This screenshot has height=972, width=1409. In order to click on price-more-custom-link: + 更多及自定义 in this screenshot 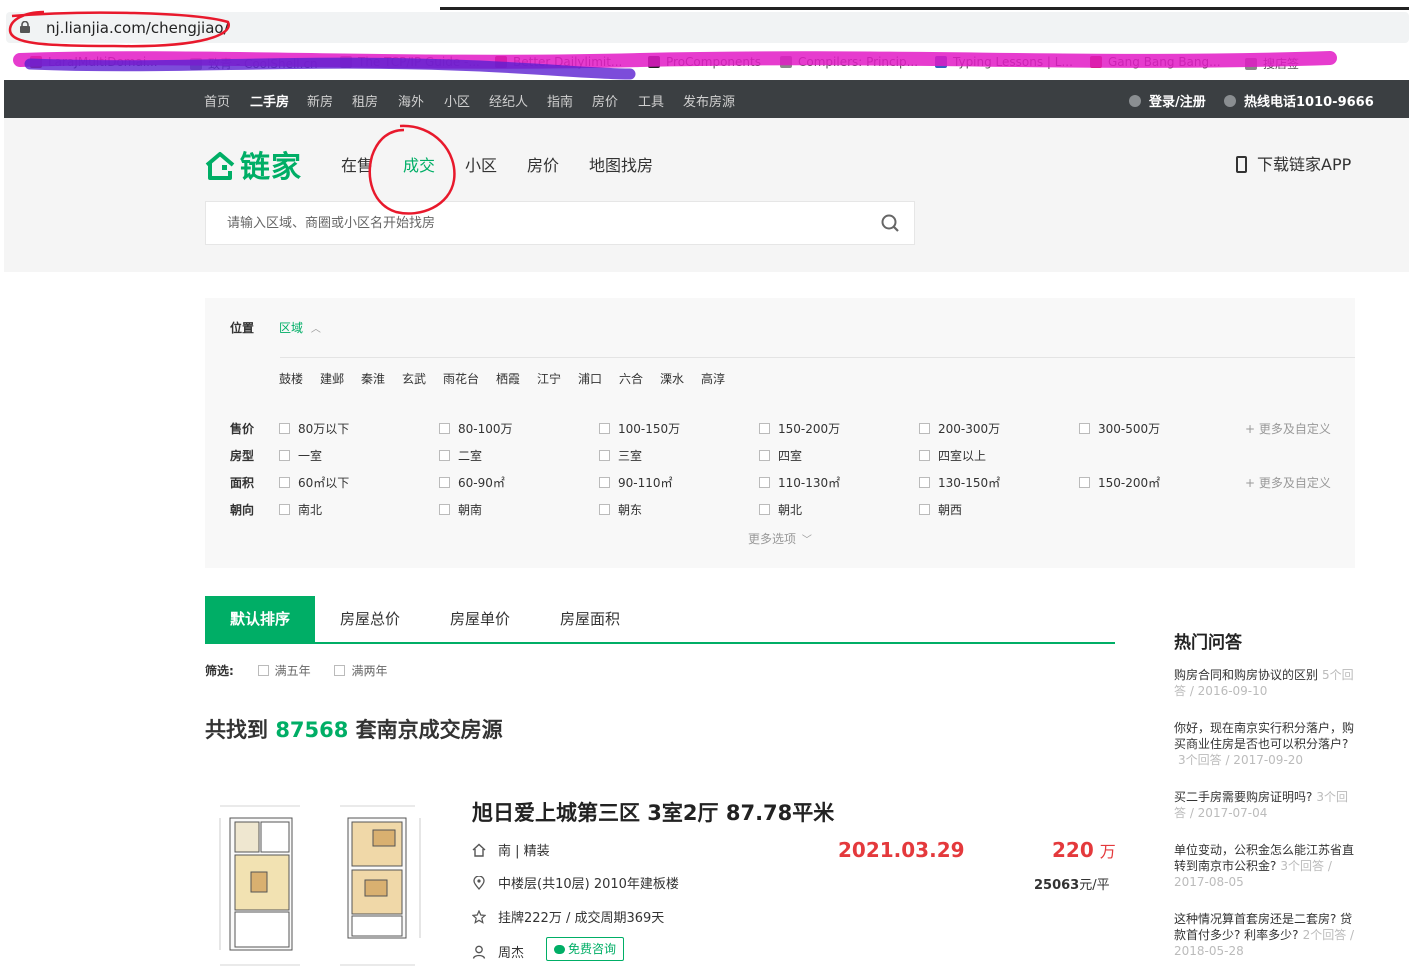, I will do `click(1288, 428)`.